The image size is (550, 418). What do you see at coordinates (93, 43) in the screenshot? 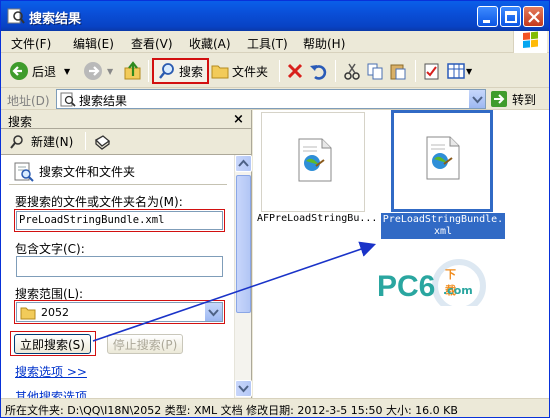
I see `menu-edit: 编辑(E)` at bounding box center [93, 43].